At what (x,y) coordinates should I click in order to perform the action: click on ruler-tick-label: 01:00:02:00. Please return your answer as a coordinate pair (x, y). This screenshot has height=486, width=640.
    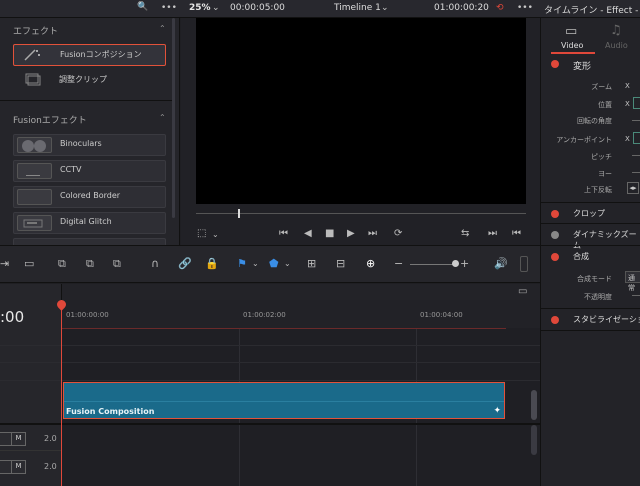
    Looking at the image, I should click on (264, 315).